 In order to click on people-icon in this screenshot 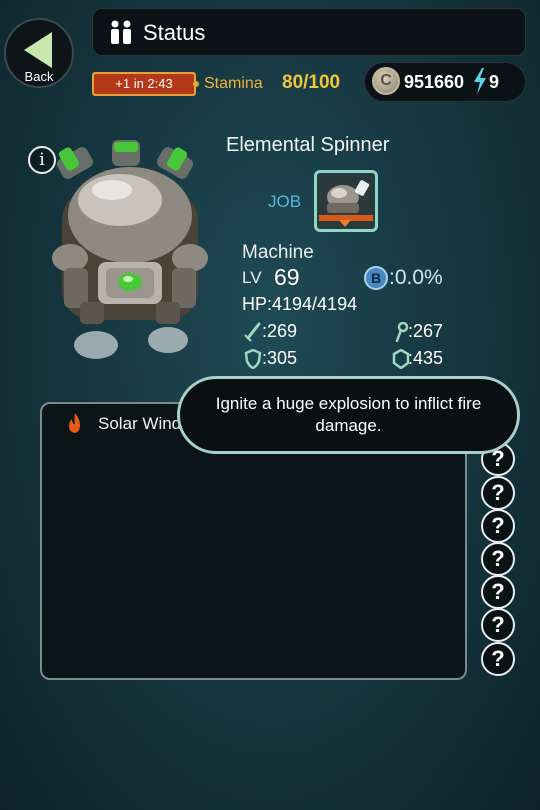, I will do `click(121, 35)`.